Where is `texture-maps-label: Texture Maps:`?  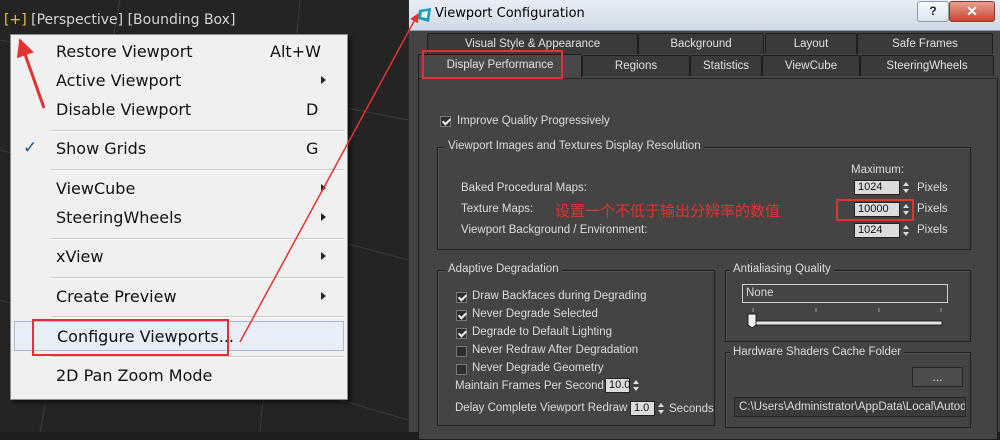 texture-maps-label: Texture Maps: is located at coordinates (497, 209).